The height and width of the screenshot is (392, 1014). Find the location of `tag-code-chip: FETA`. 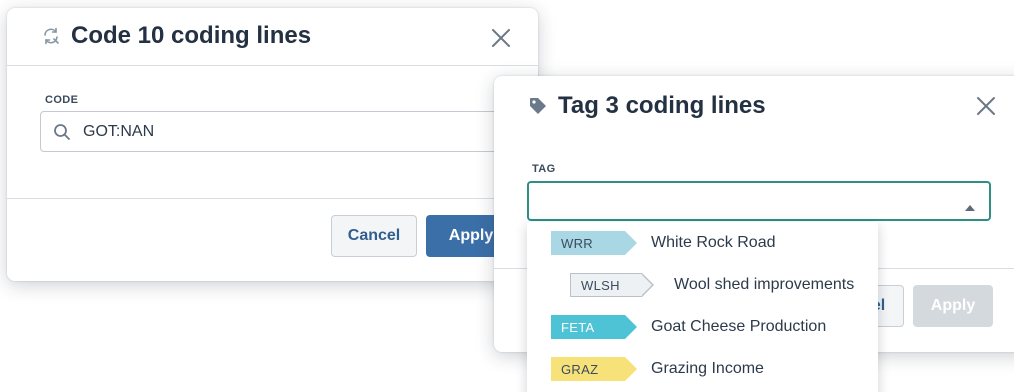

tag-code-chip: FETA is located at coordinates (594, 327).